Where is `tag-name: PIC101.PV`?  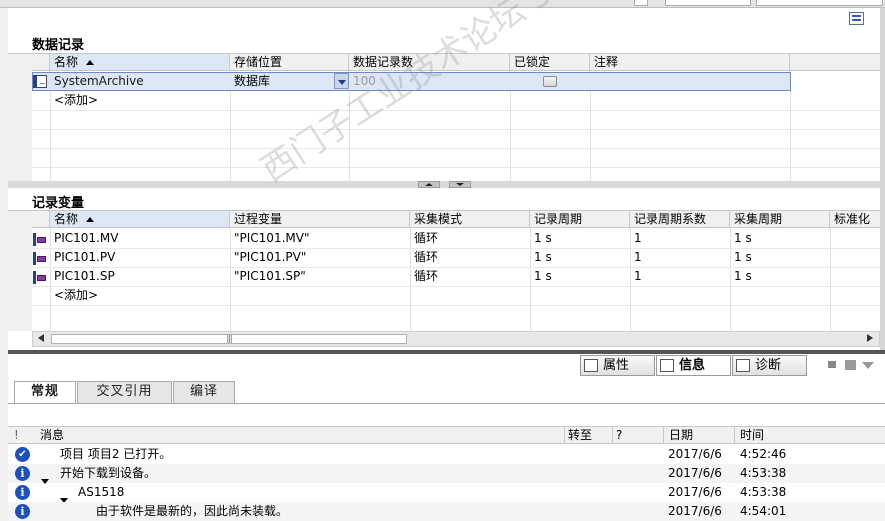 tag-name: PIC101.PV is located at coordinates (140, 257).